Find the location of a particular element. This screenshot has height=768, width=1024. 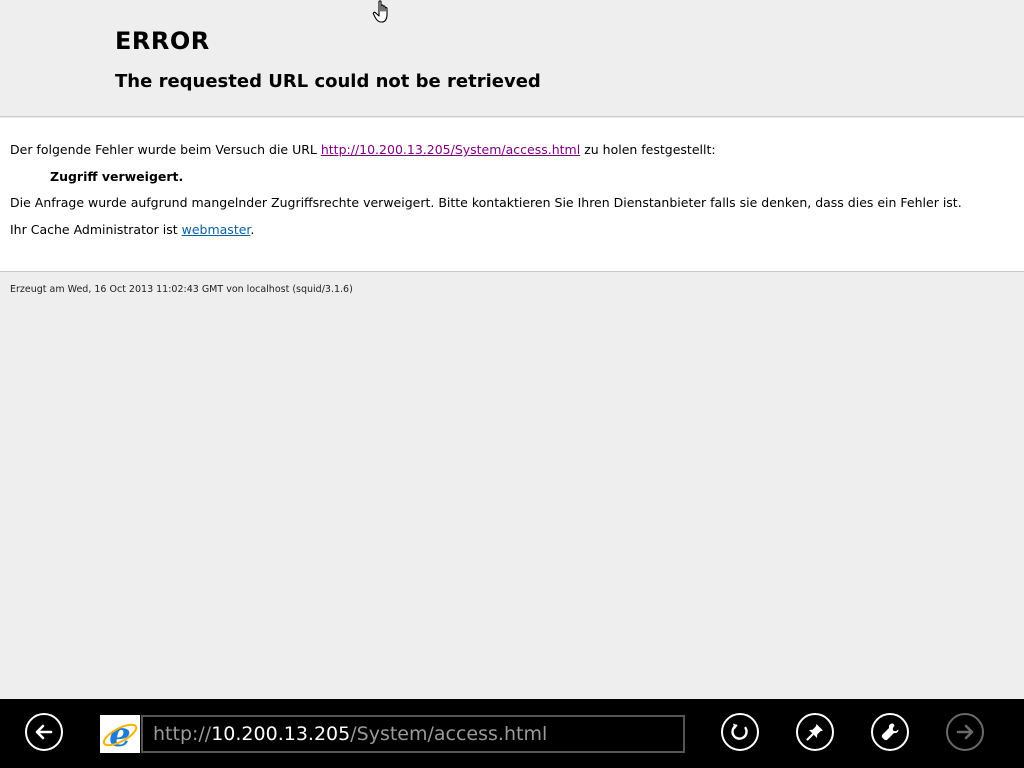

refresh-icon is located at coordinates (739, 731).